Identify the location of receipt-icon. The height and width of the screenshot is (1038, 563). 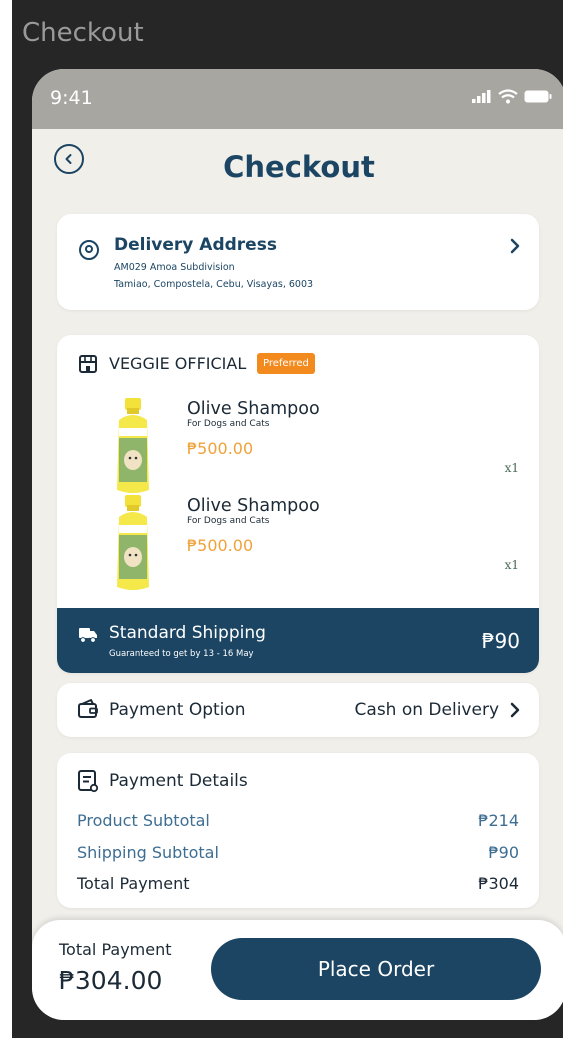
(88, 781).